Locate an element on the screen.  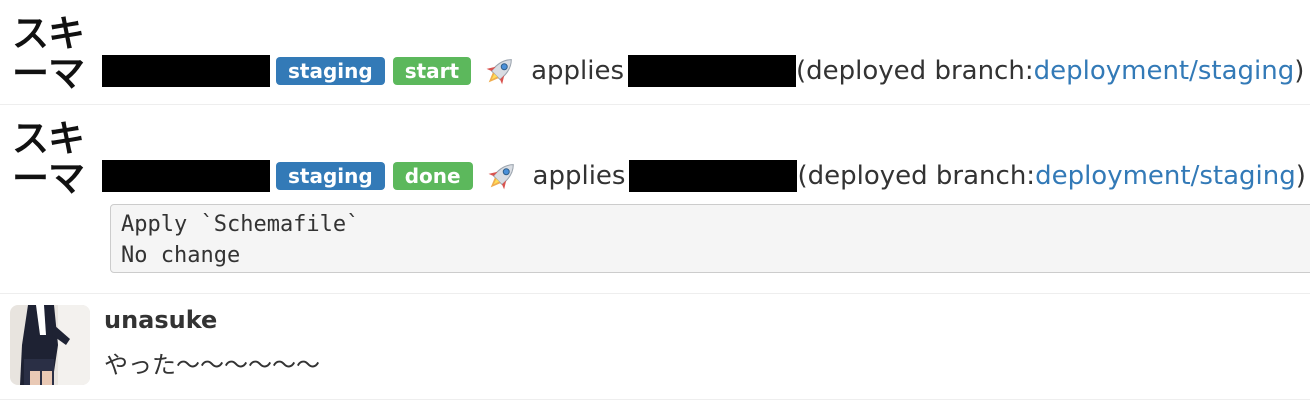
username: unasuke is located at coordinates (160, 320).